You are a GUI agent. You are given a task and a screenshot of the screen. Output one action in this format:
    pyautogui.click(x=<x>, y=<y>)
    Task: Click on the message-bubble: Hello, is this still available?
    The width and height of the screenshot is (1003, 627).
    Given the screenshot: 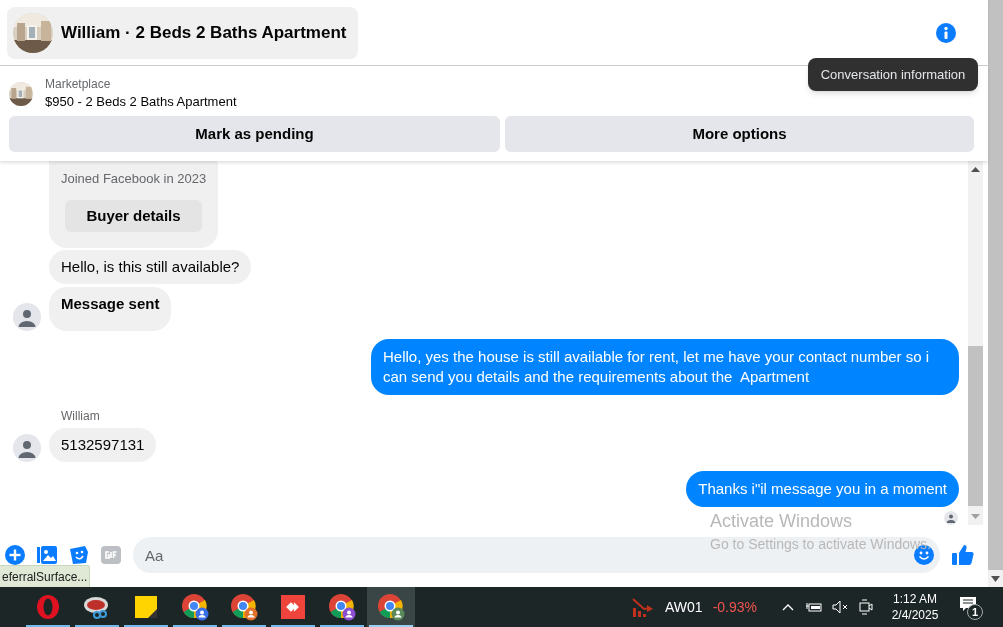 What is the action you would take?
    pyautogui.click(x=150, y=267)
    